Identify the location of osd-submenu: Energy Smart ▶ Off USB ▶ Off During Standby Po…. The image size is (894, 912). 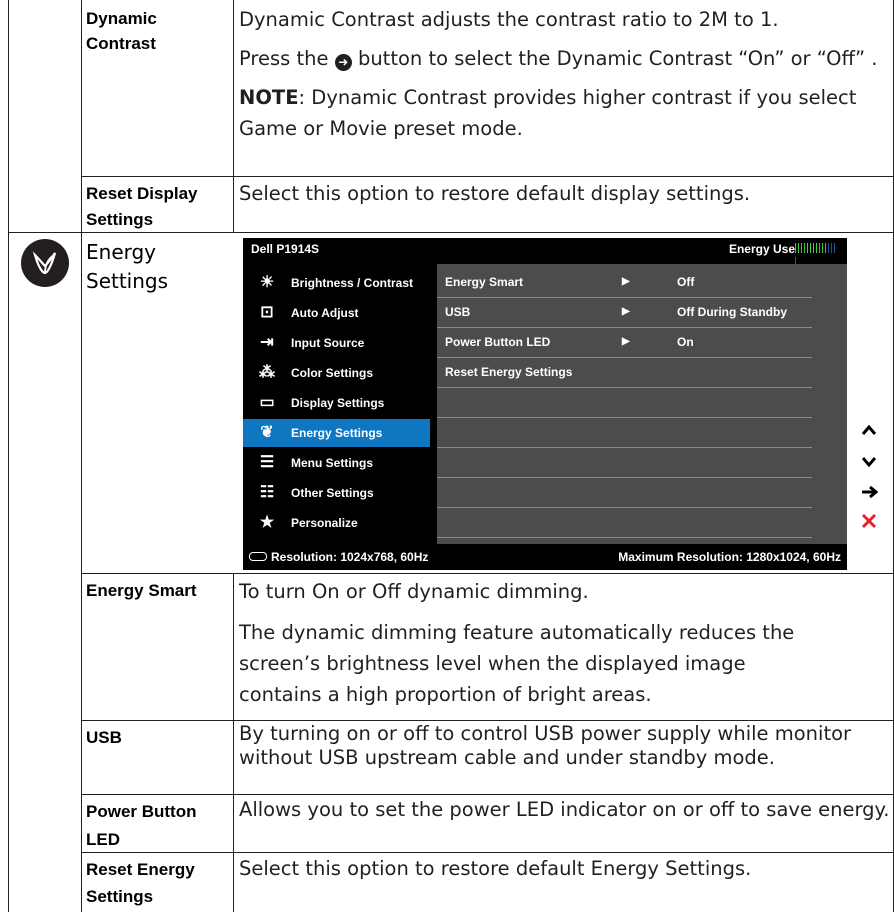
(642, 404).